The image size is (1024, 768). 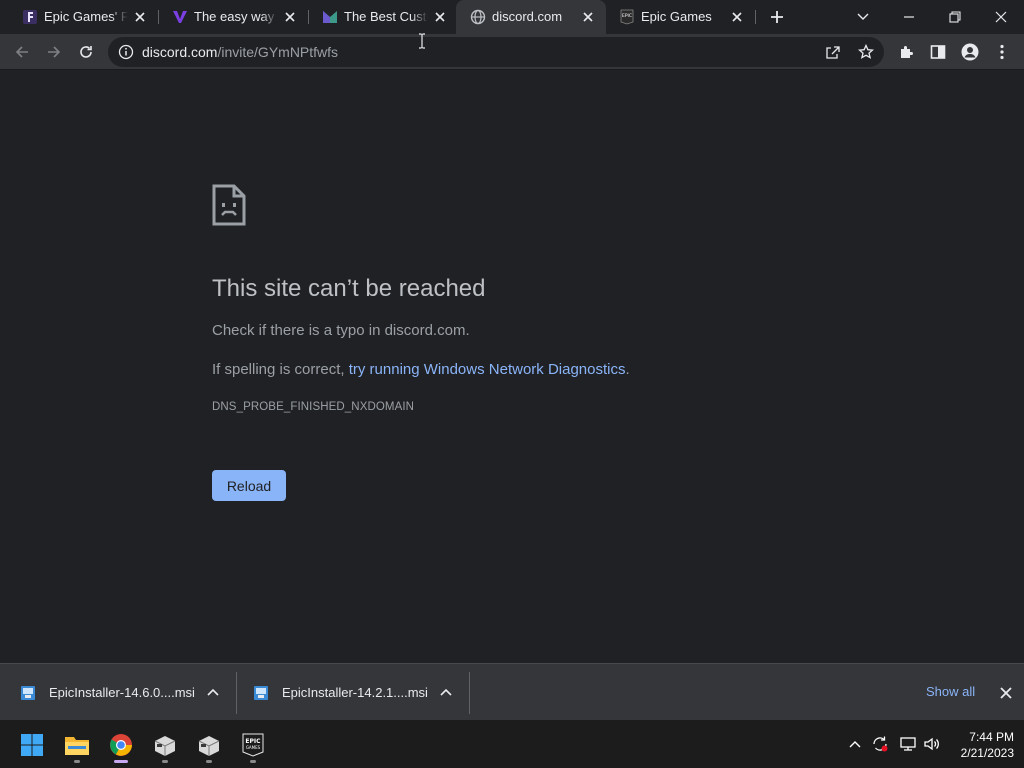 I want to click on puzzle-icon, so click(x=907, y=52).